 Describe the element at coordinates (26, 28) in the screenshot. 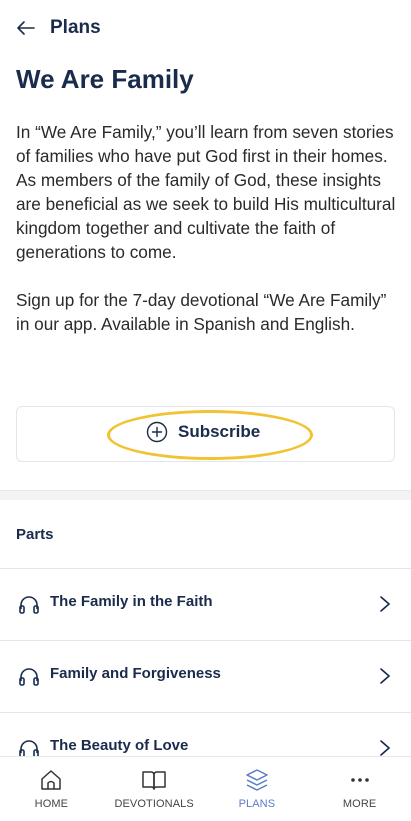

I see `back-arrow-icon` at that location.